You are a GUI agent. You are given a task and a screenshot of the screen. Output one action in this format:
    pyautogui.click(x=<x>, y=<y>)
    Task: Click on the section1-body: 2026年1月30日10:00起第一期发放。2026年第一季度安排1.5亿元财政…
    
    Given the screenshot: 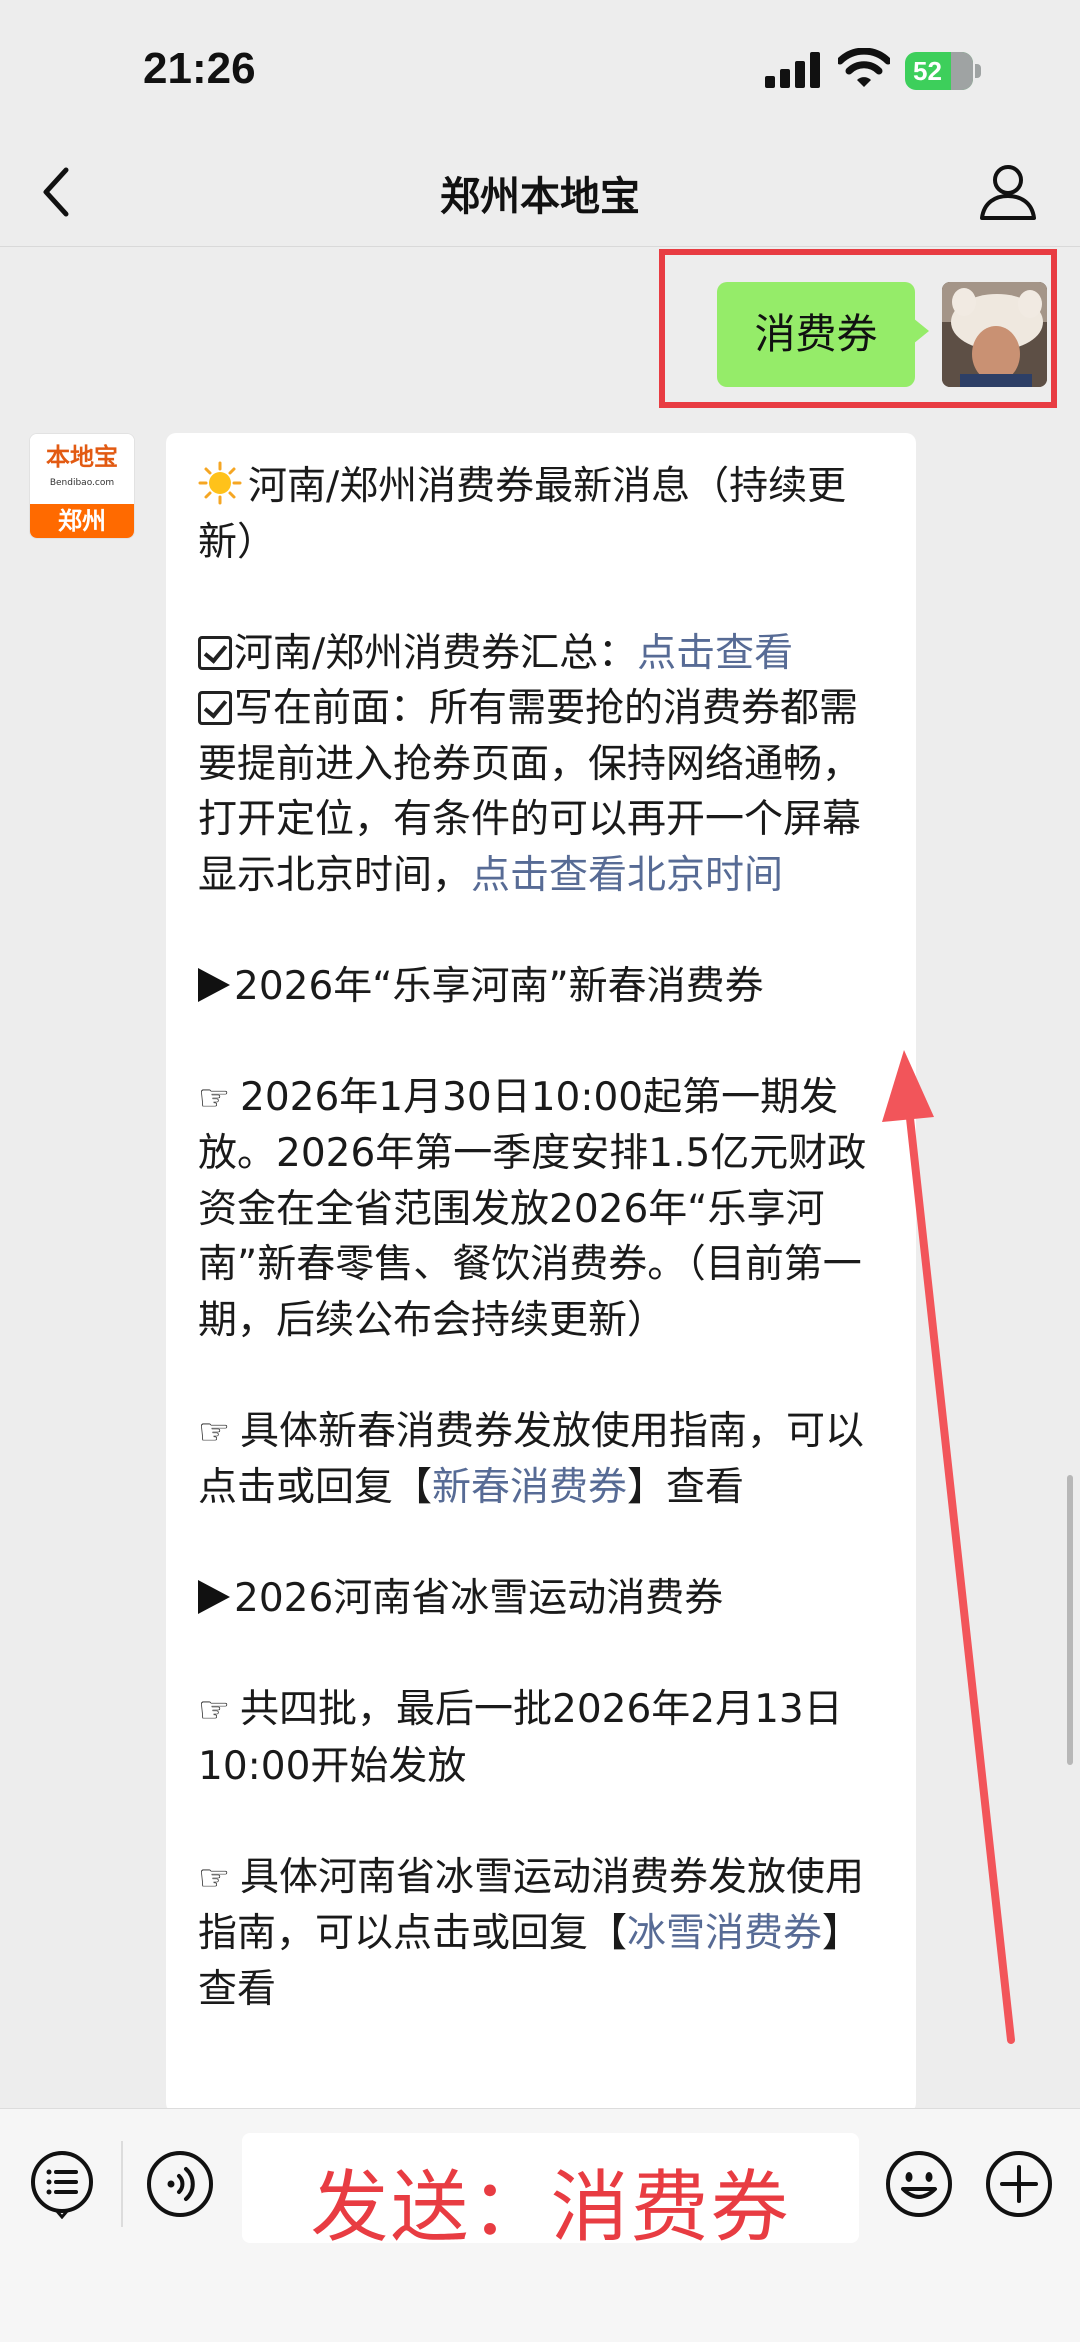 What is the action you would take?
    pyautogui.click(x=532, y=1208)
    